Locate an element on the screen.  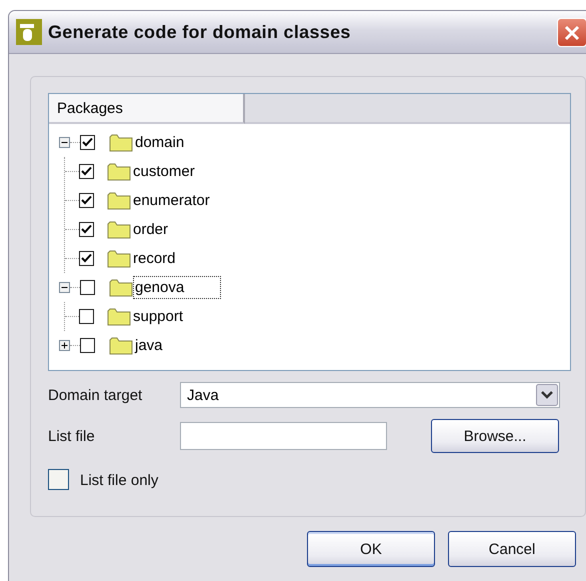
list-file-field is located at coordinates (283, 436).